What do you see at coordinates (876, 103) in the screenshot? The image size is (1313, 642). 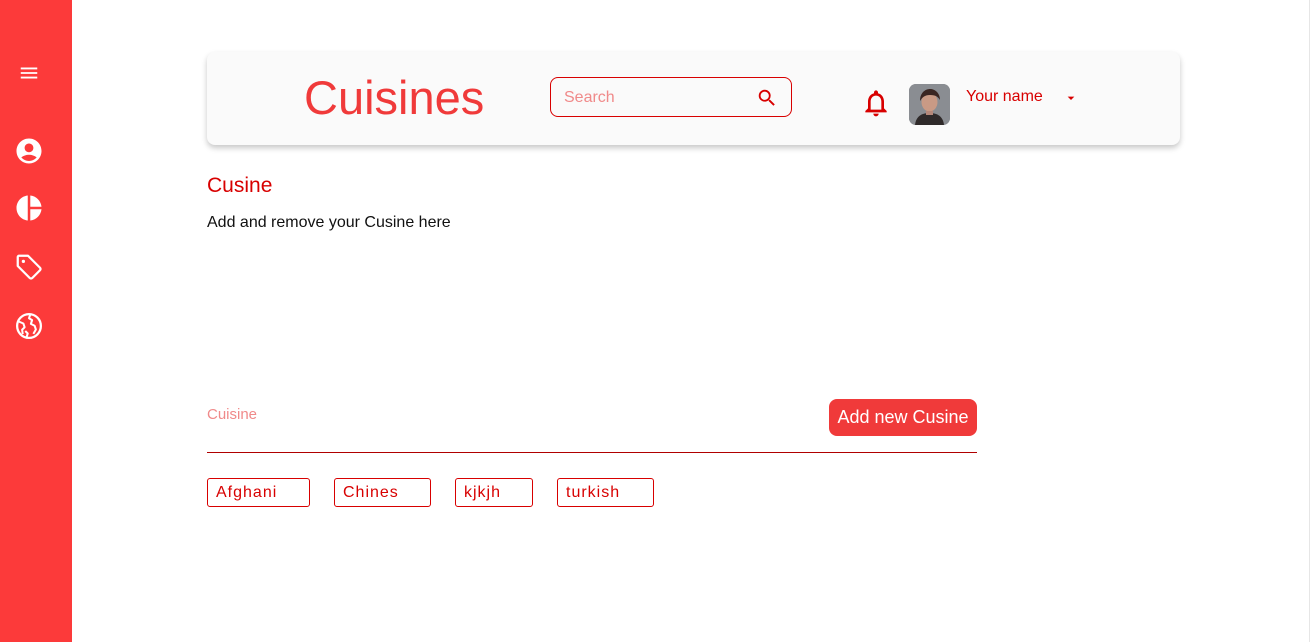 I see `bell-icon` at bounding box center [876, 103].